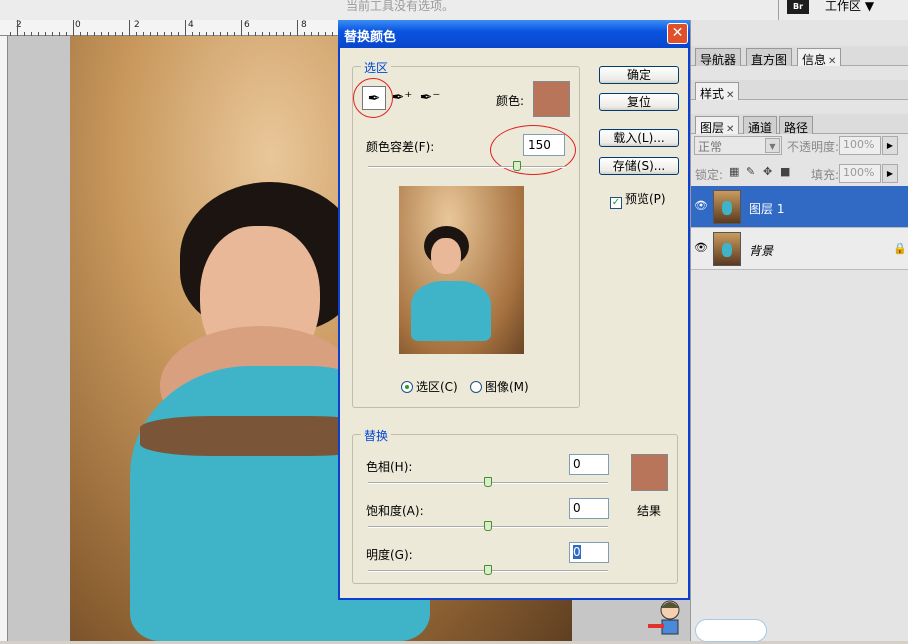 The image size is (908, 644). Describe the element at coordinates (589, 464) in the screenshot. I see `hue-input: 0` at that location.